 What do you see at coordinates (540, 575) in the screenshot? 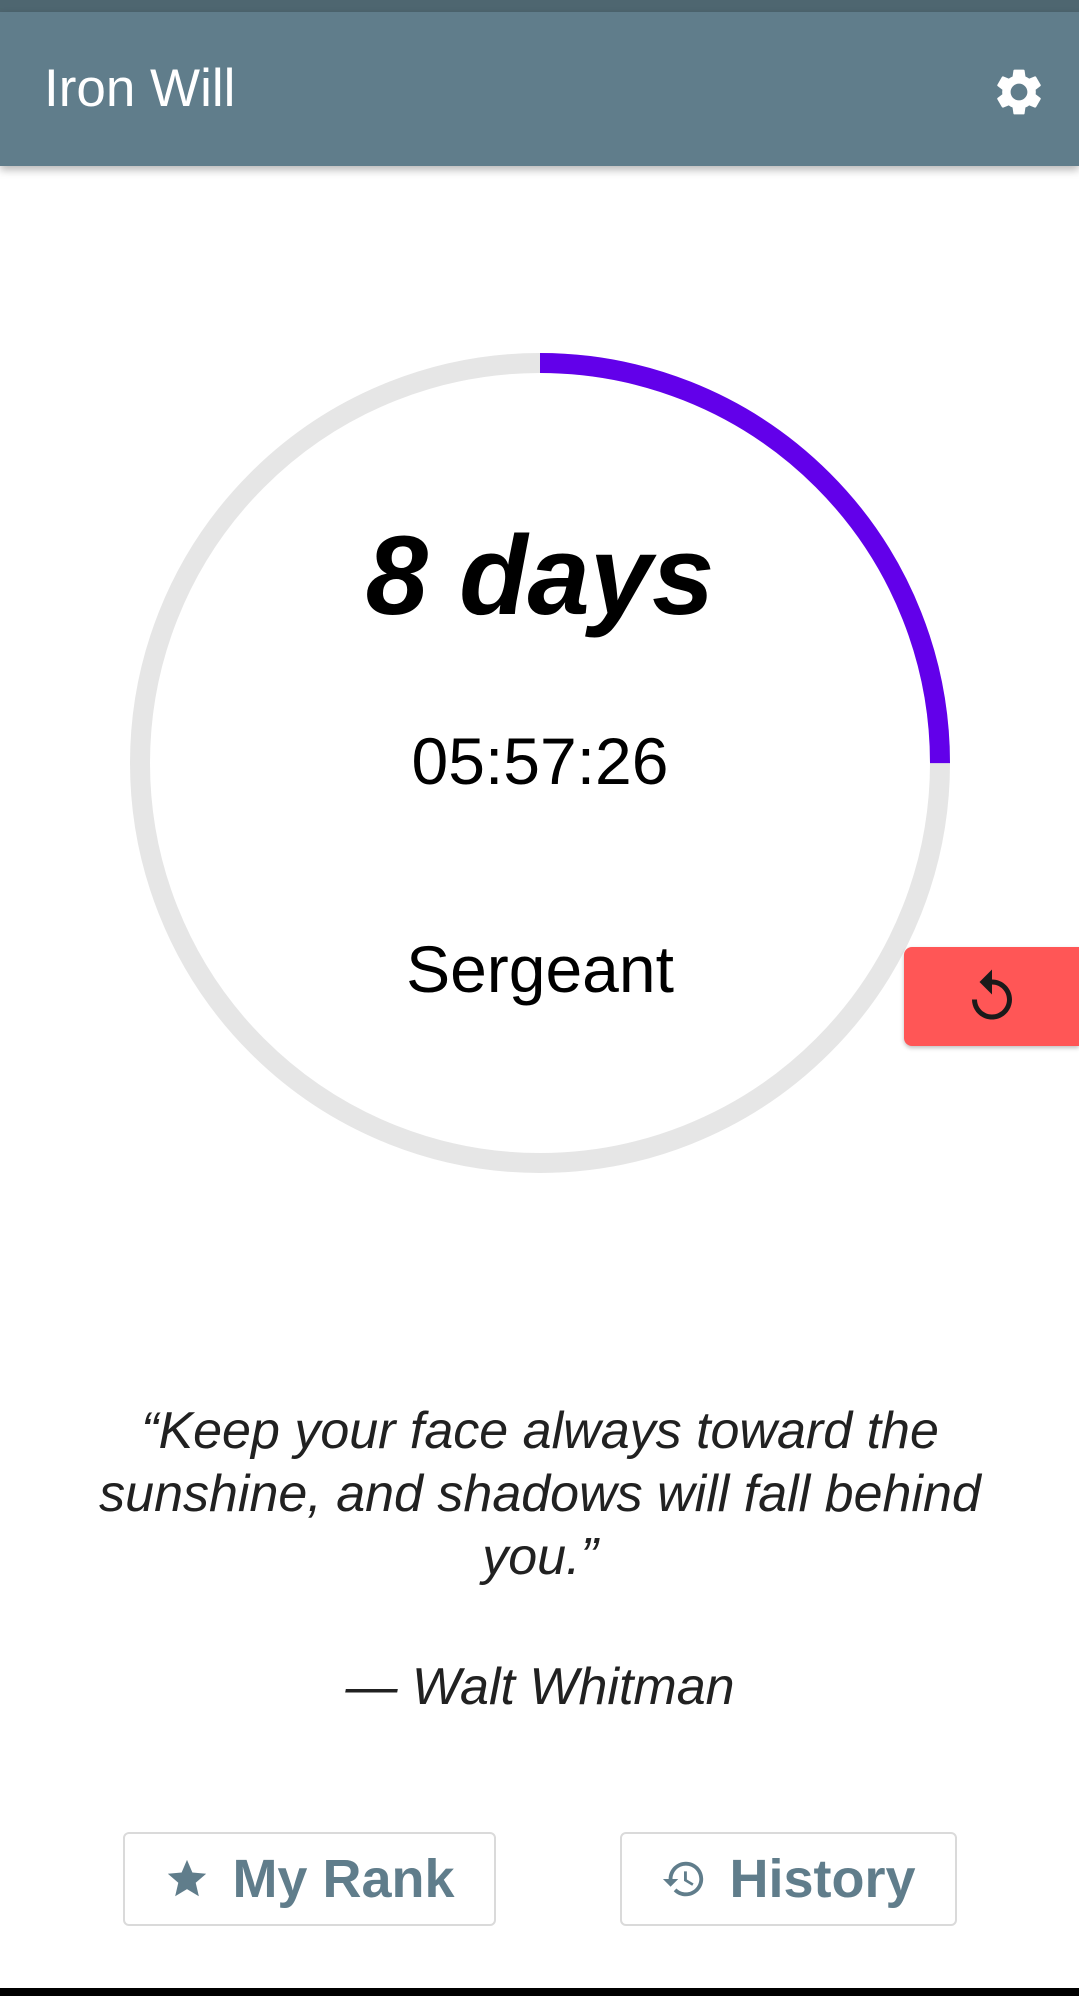
I see `streak-days: 8 days` at bounding box center [540, 575].